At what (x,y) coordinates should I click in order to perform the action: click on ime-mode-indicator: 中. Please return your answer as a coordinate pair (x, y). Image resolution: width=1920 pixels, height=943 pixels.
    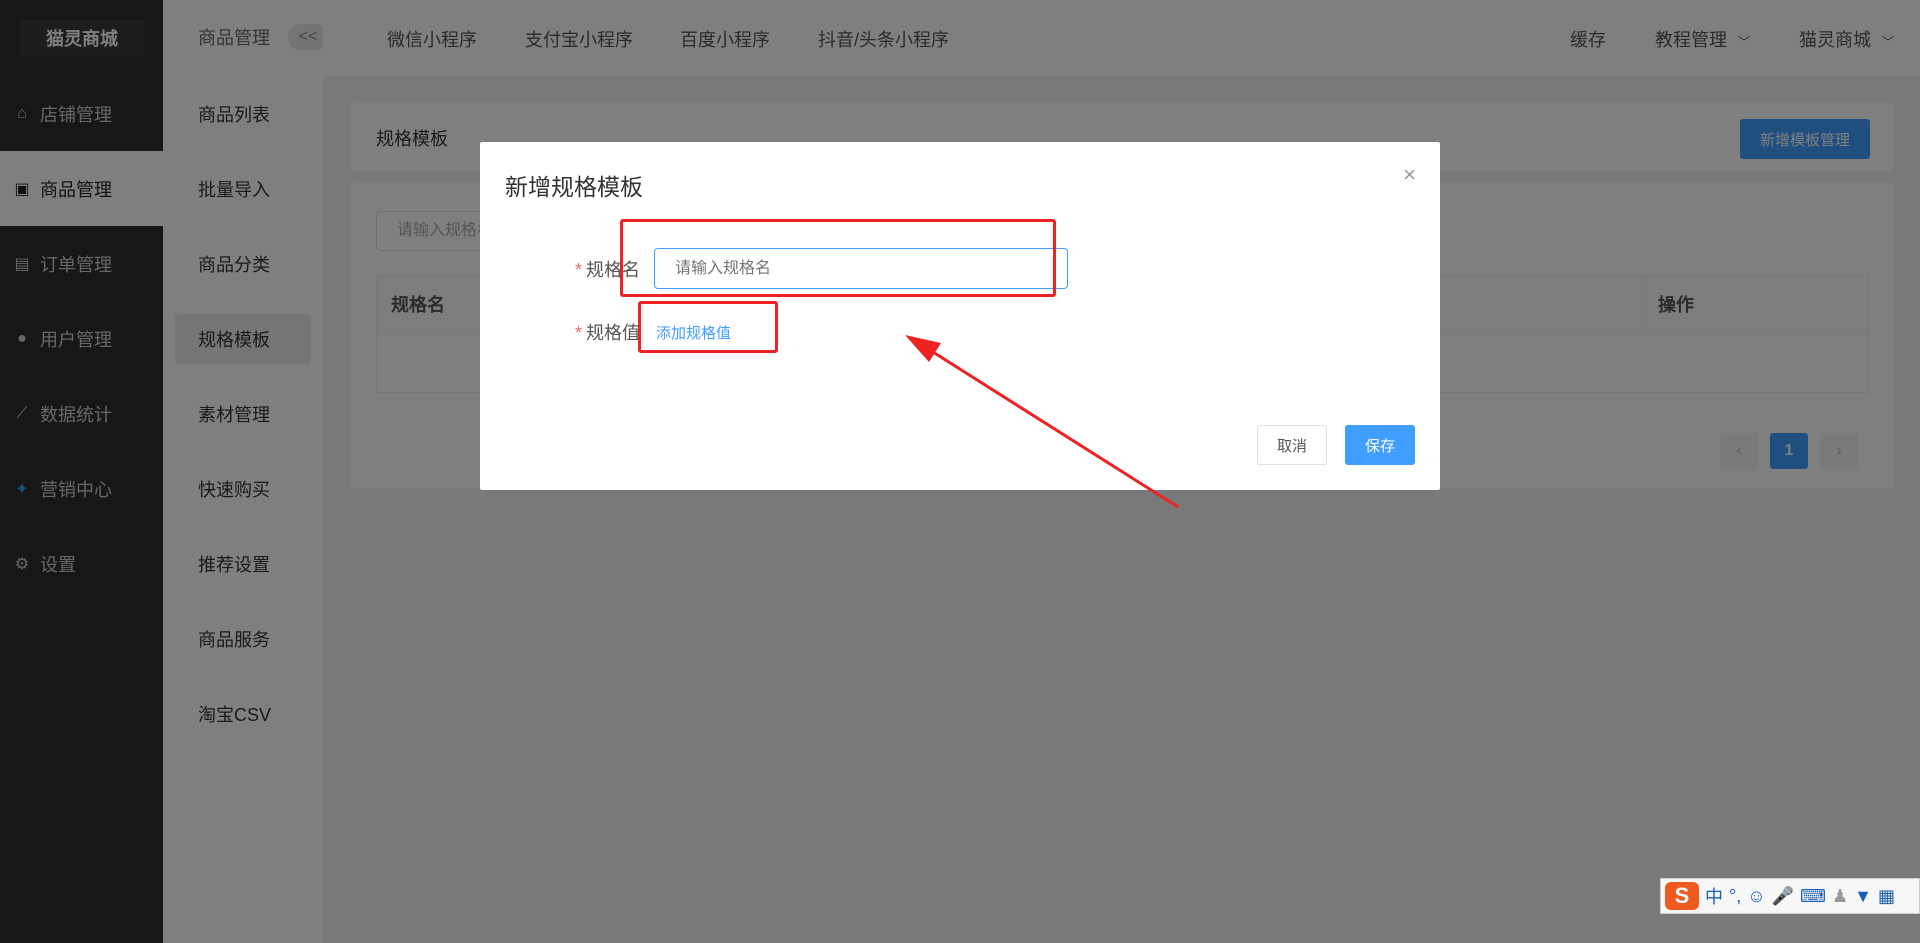
    Looking at the image, I should click on (1714, 896).